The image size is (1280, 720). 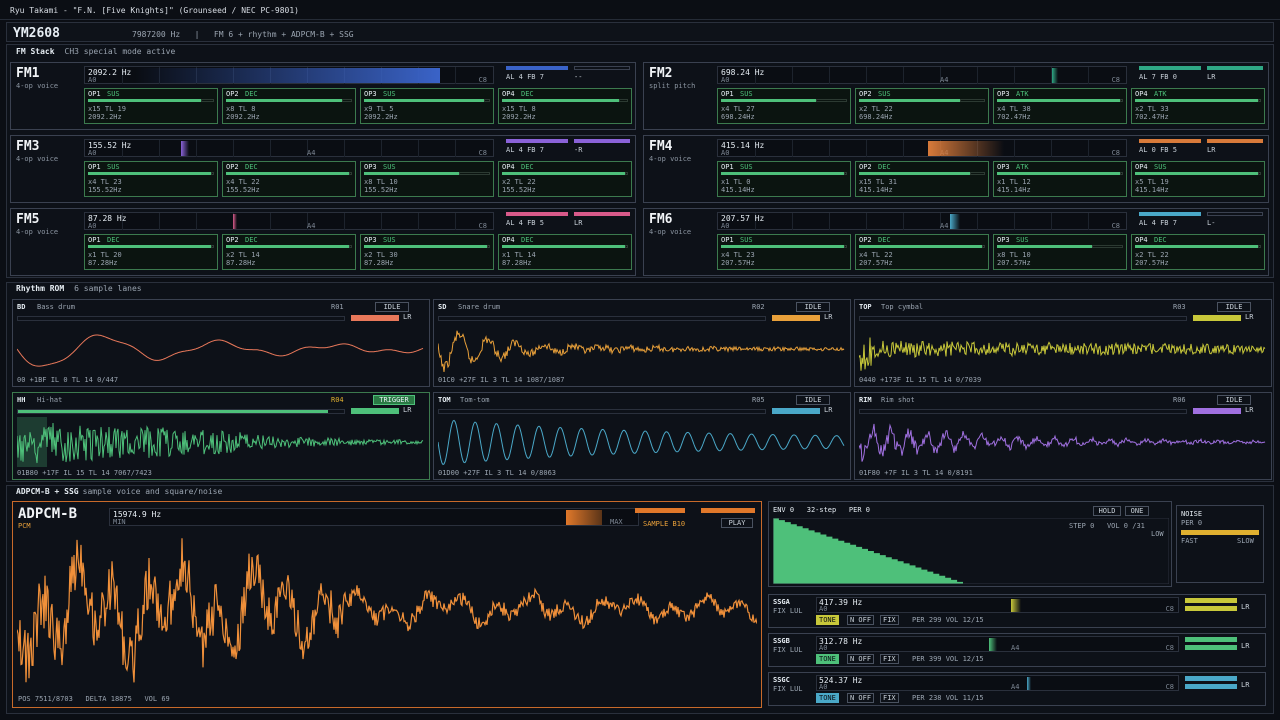 What do you see at coordinates (784, 106) in the screenshot?
I see `fm-operator: OP1 SUS x4 TL 27 698.24Hz` at bounding box center [784, 106].